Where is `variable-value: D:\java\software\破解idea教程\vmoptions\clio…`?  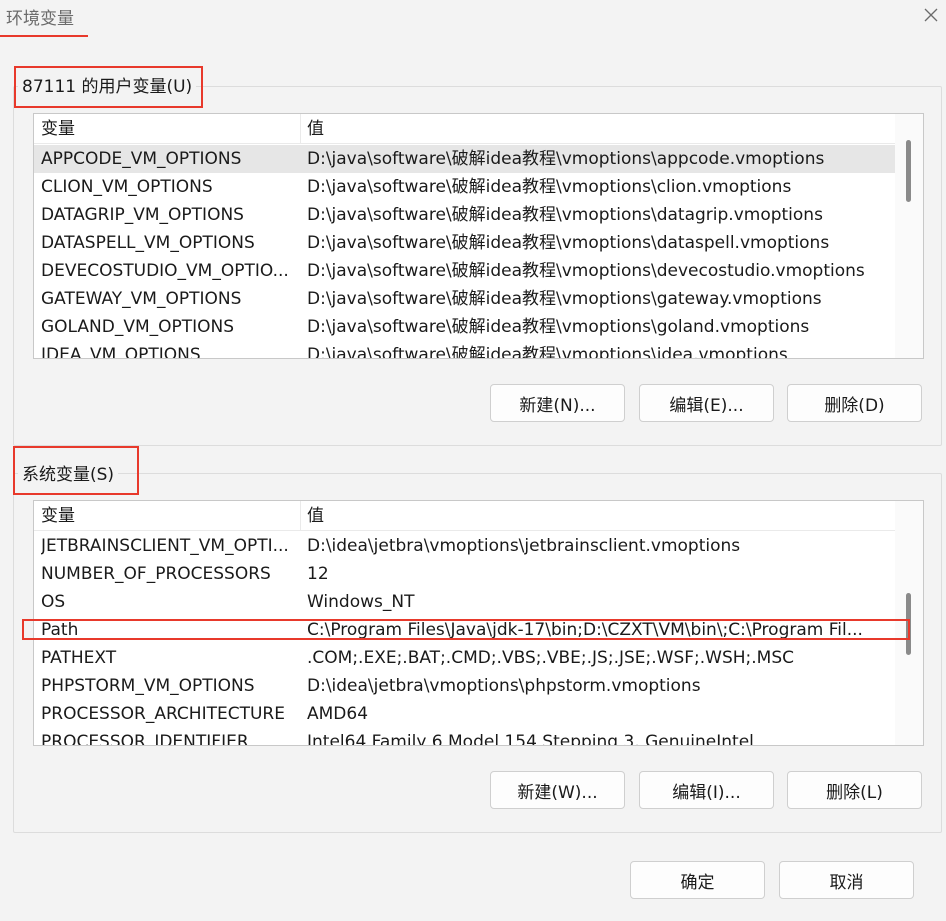 variable-value: D:\java\software\破解idea教程\vmoptions\clio… is located at coordinates (549, 187).